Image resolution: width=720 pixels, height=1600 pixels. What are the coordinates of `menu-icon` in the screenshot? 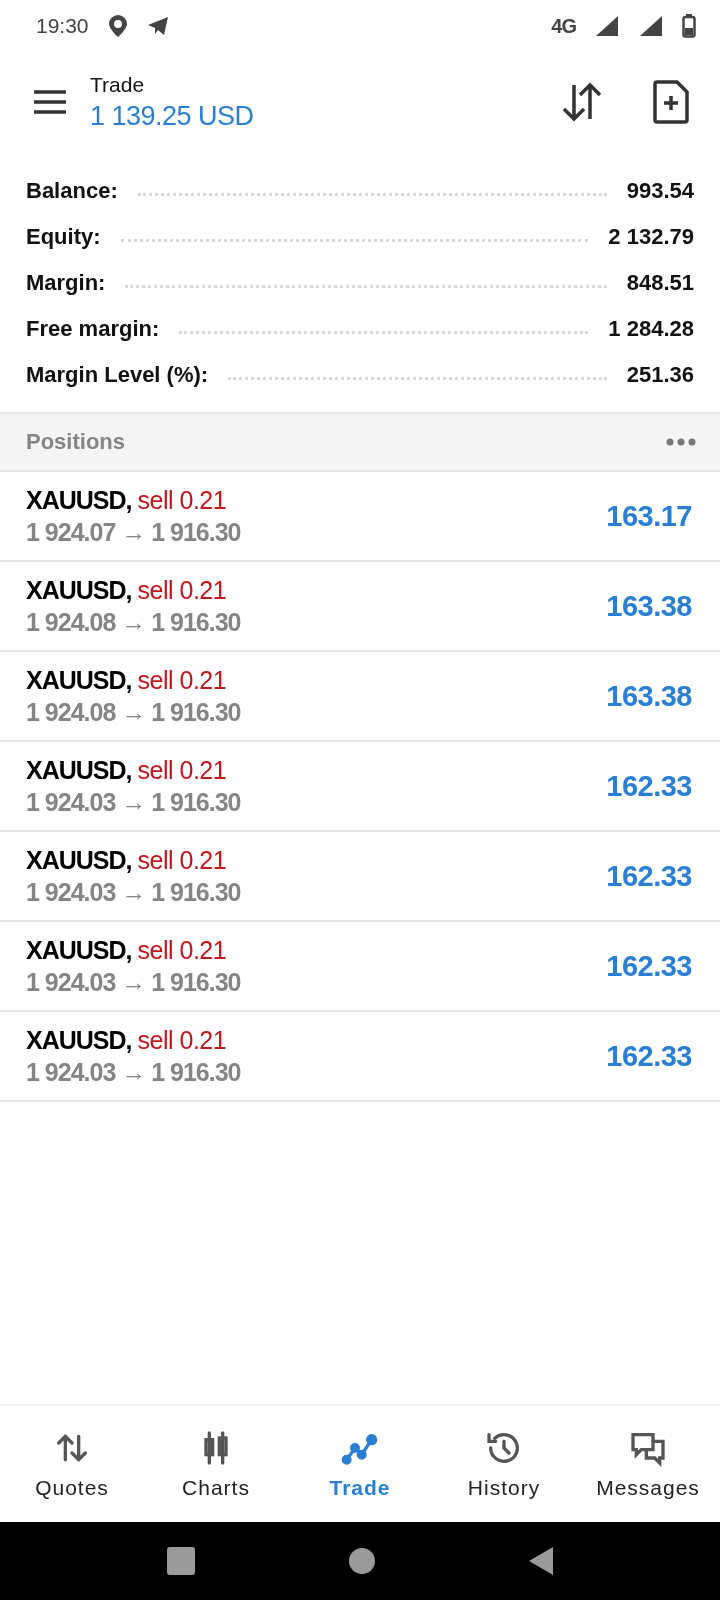 It's located at (50, 102).